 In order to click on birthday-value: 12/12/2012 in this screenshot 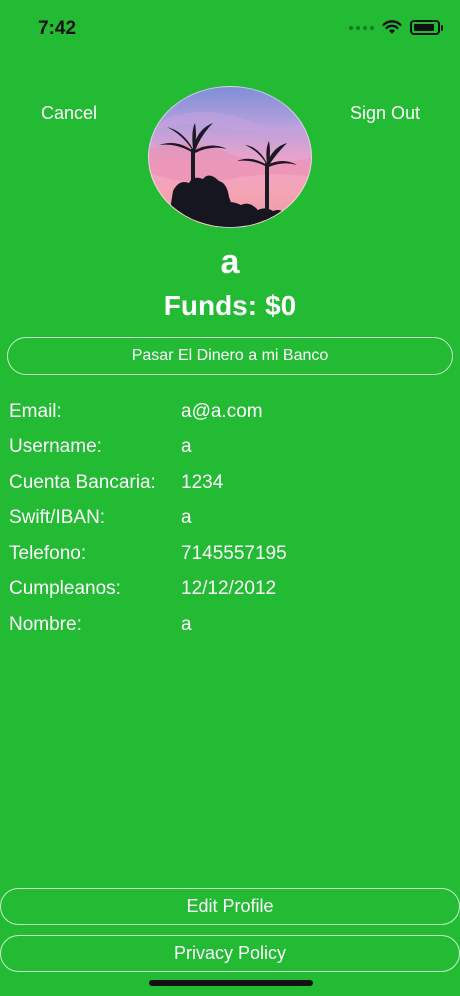, I will do `click(229, 589)`.